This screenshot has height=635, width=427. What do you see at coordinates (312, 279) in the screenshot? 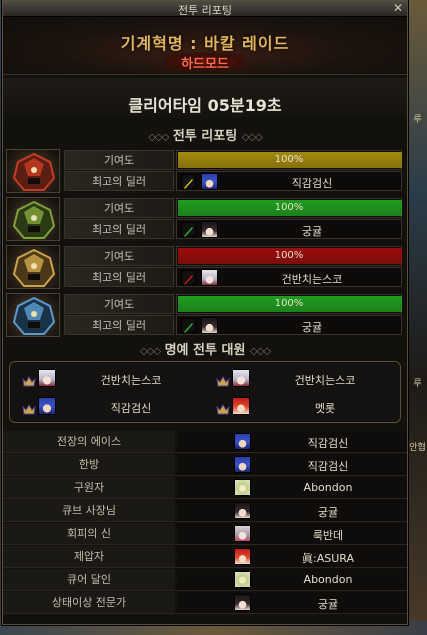
I see `dealer-name: 건반치는스코` at bounding box center [312, 279].